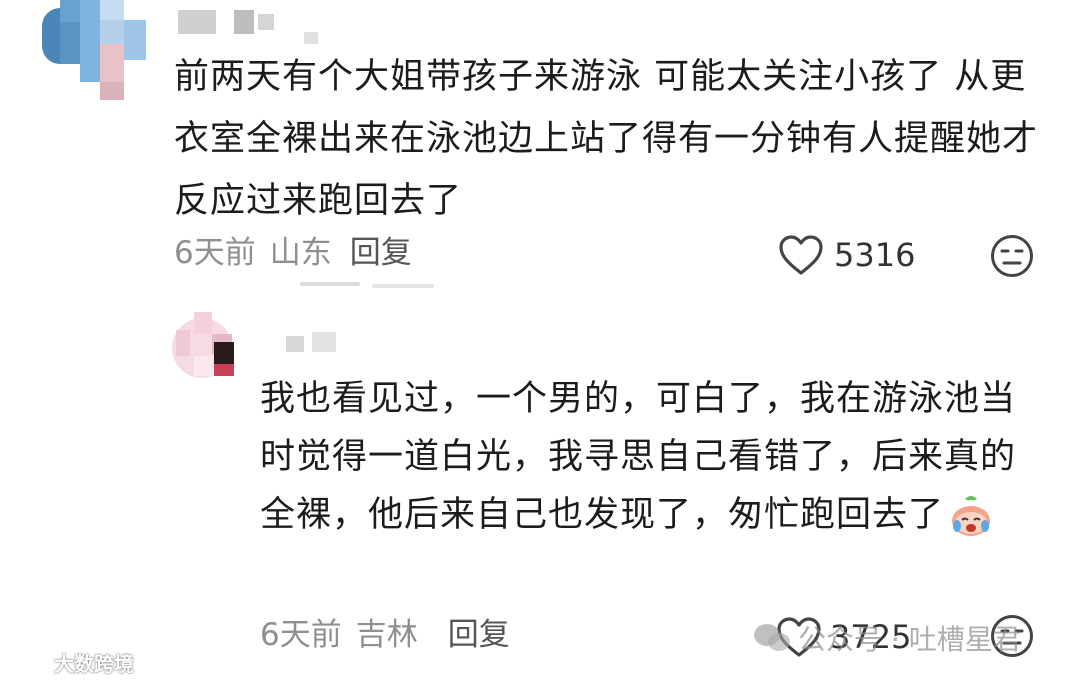  I want to click on like-count: 5316, so click(875, 255).